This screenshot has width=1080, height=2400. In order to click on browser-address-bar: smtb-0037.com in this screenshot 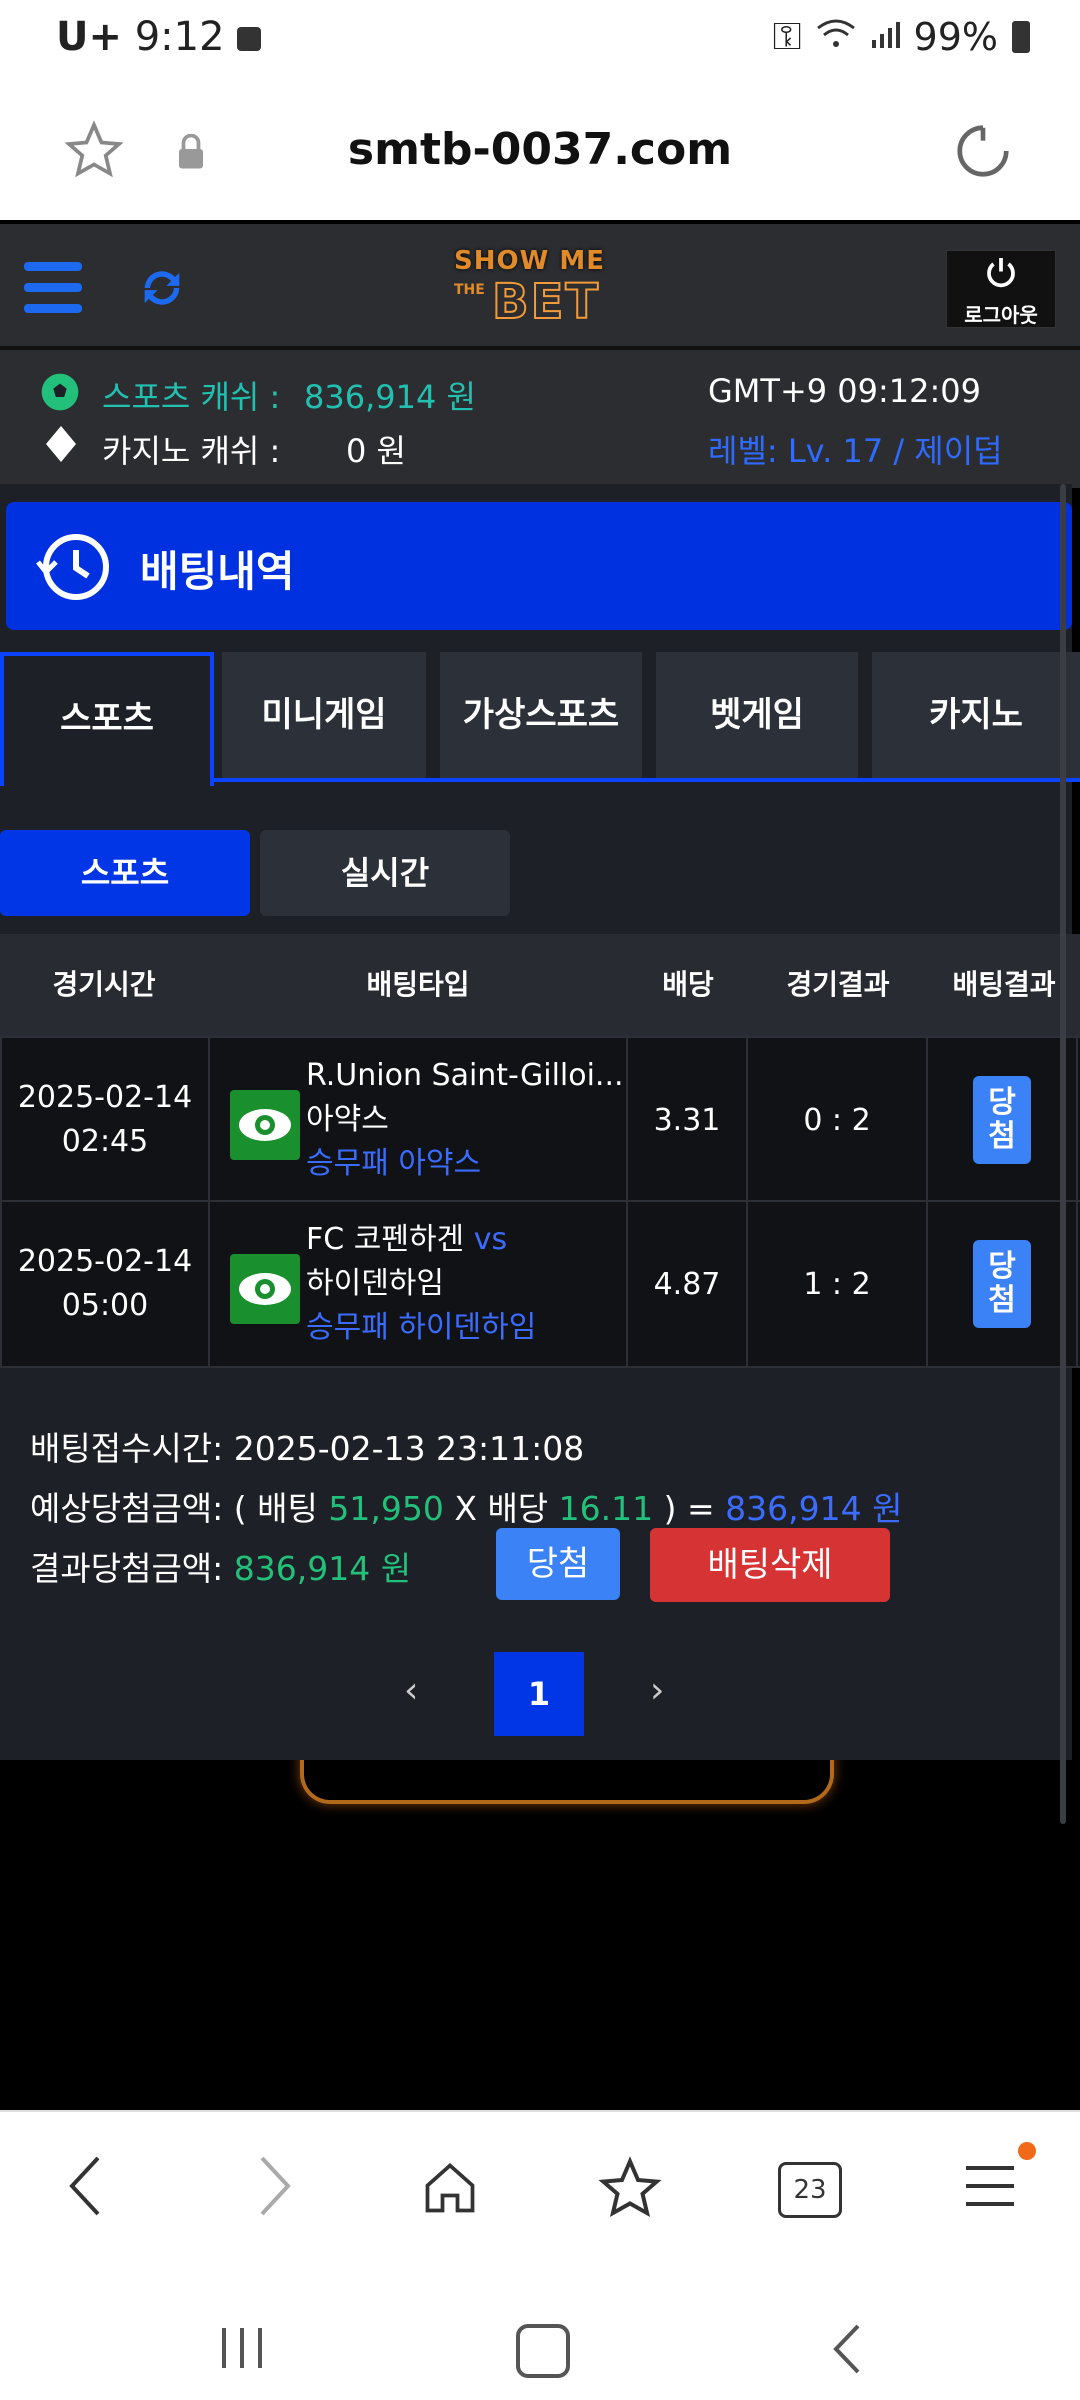, I will do `click(540, 150)`.